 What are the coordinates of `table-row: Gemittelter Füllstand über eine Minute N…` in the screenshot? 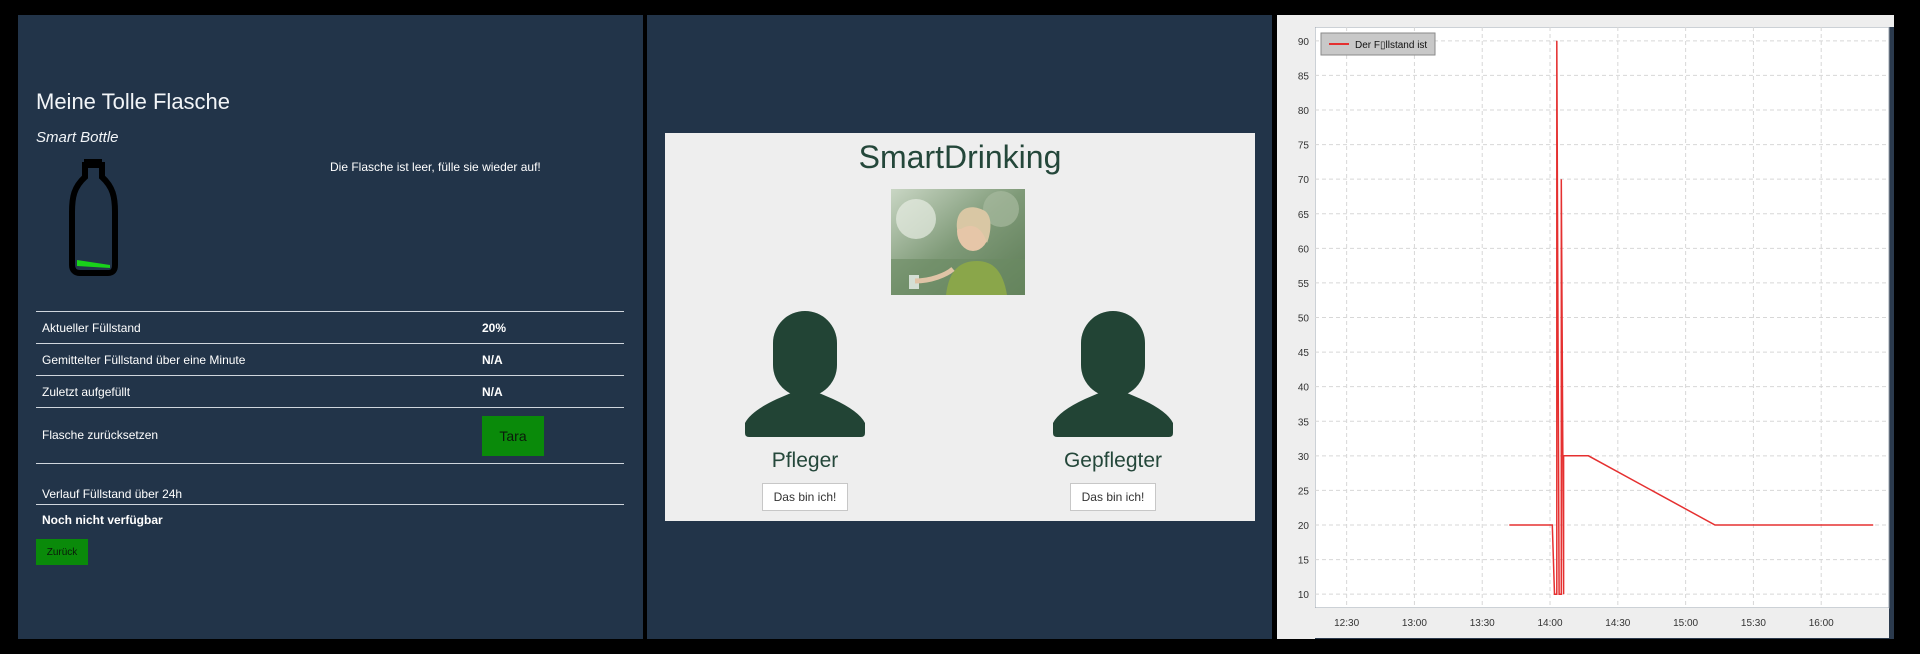 It's located at (330, 359).